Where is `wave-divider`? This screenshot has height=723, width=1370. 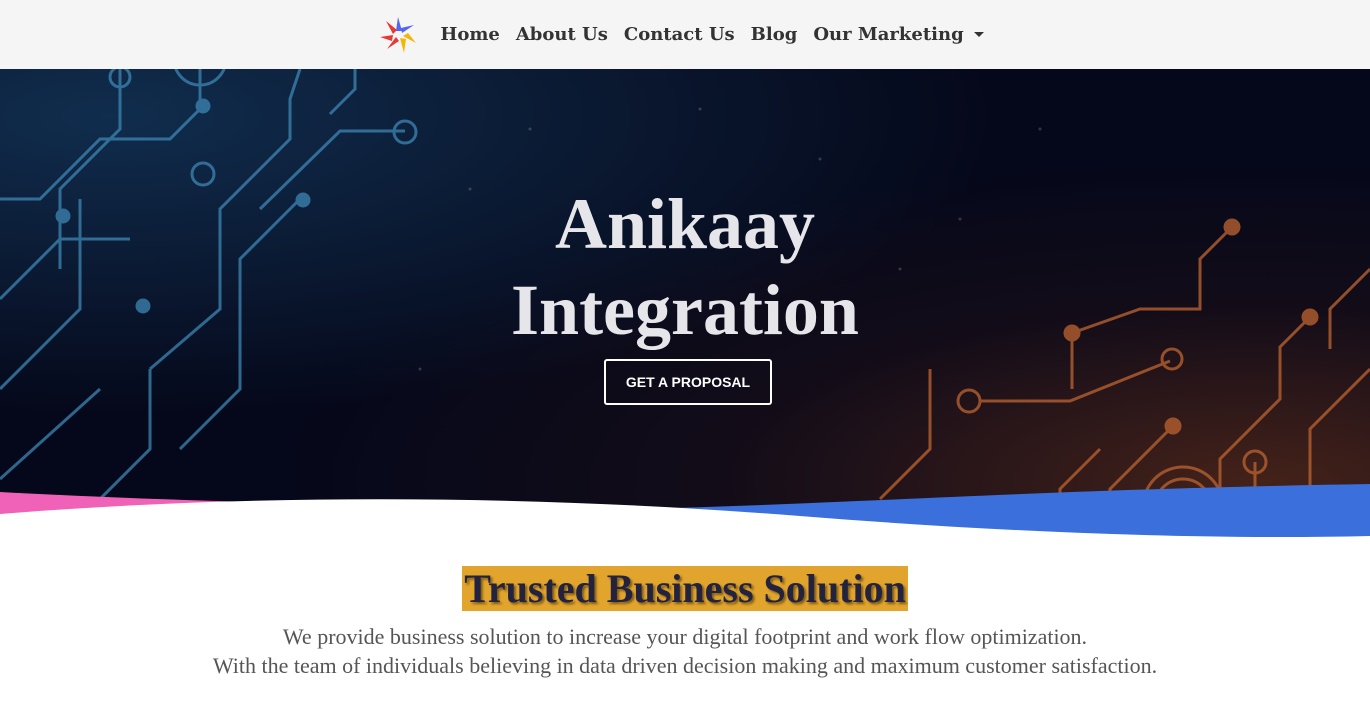
wave-divider is located at coordinates (685, 517).